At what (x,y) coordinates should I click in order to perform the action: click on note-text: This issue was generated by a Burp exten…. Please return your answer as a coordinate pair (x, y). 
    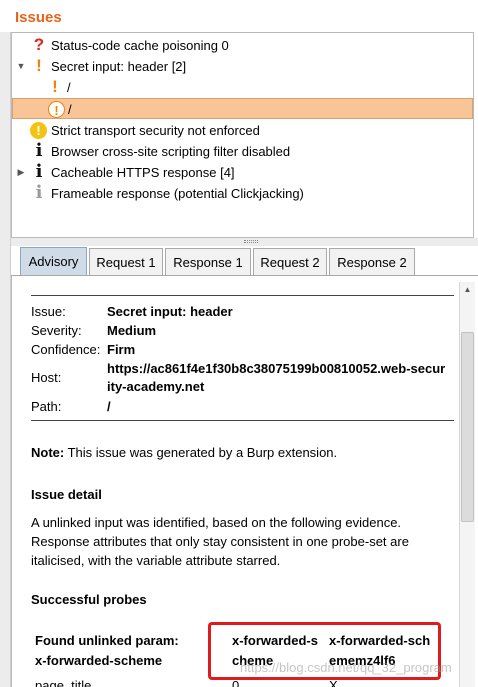
    Looking at the image, I should click on (201, 452).